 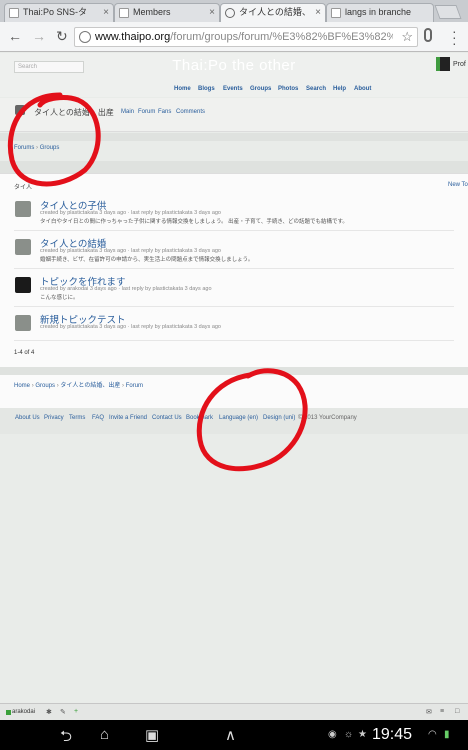 What do you see at coordinates (448, 12) in the screenshot?
I see `new-tab-button` at bounding box center [448, 12].